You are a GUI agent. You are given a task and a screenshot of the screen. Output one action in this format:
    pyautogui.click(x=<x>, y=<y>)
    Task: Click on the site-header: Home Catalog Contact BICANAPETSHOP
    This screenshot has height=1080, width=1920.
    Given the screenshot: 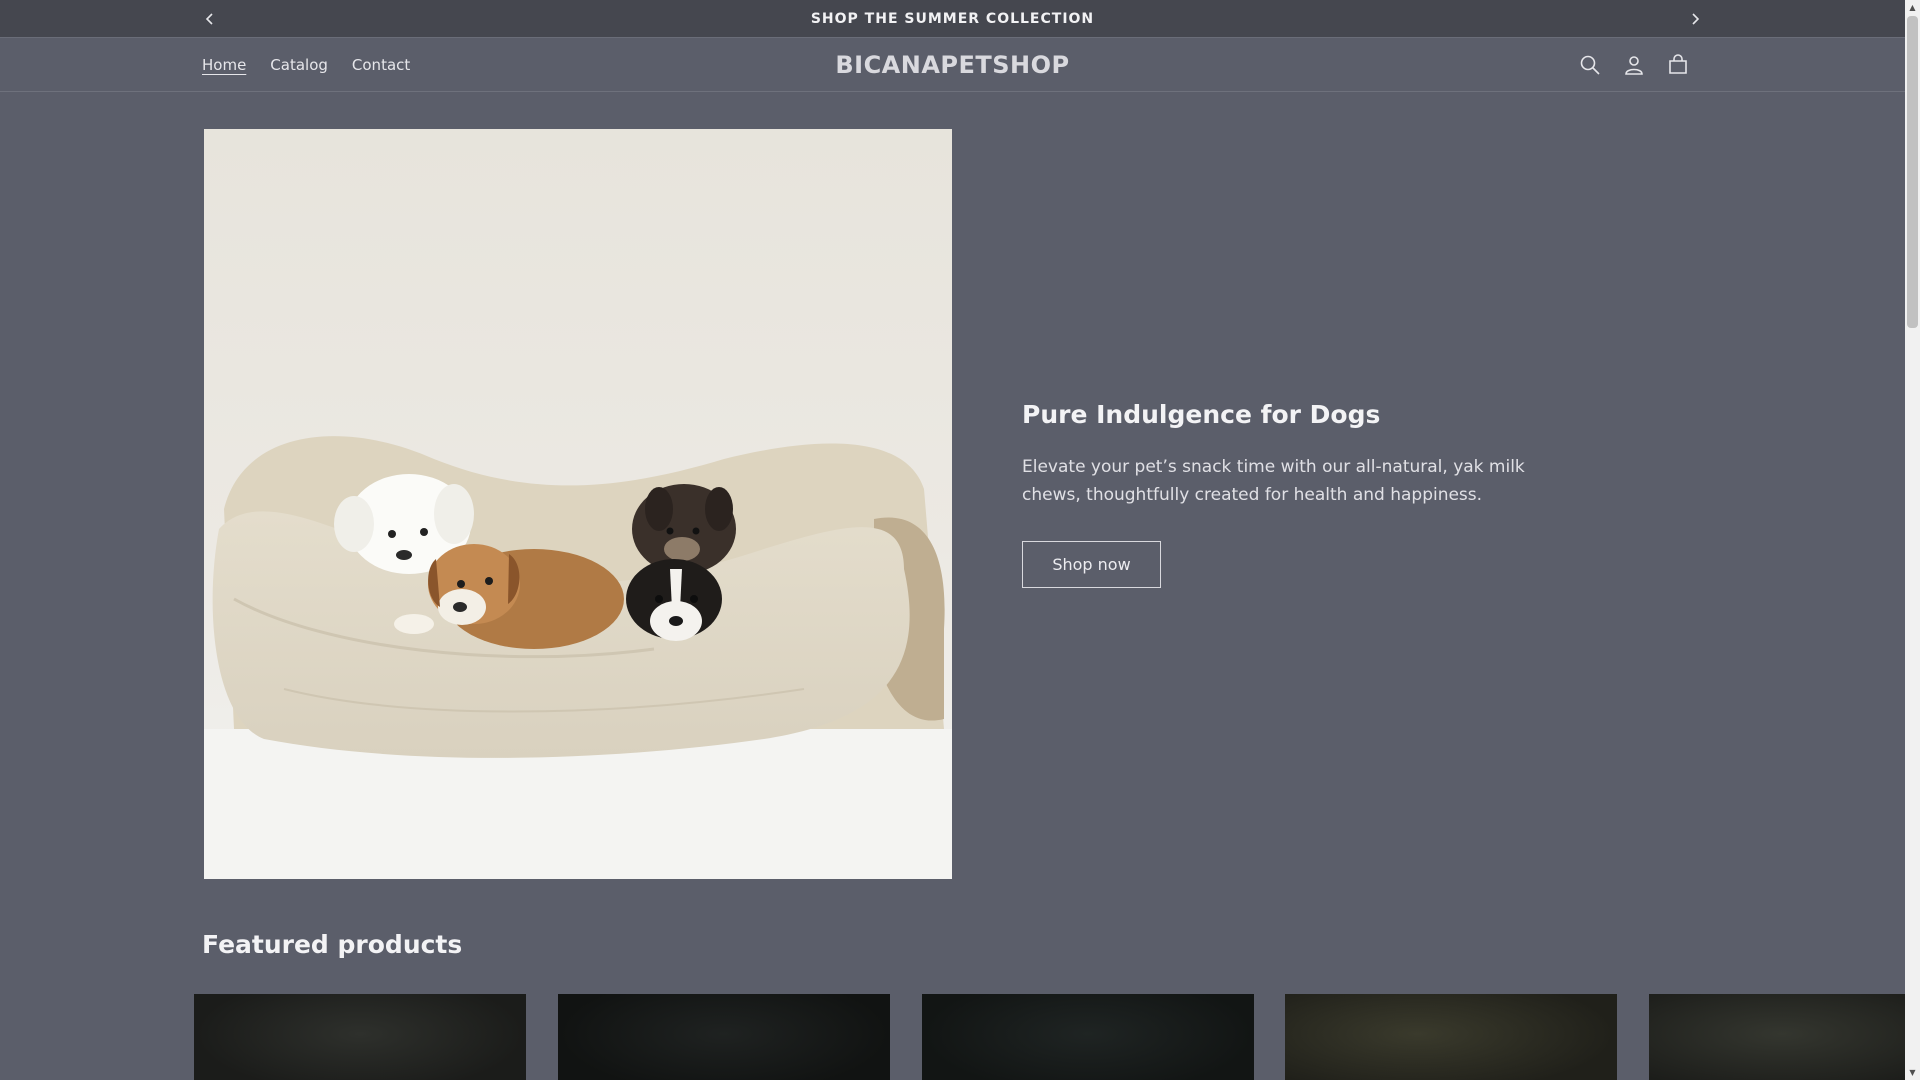 What is the action you would take?
    pyautogui.click(x=952, y=65)
    